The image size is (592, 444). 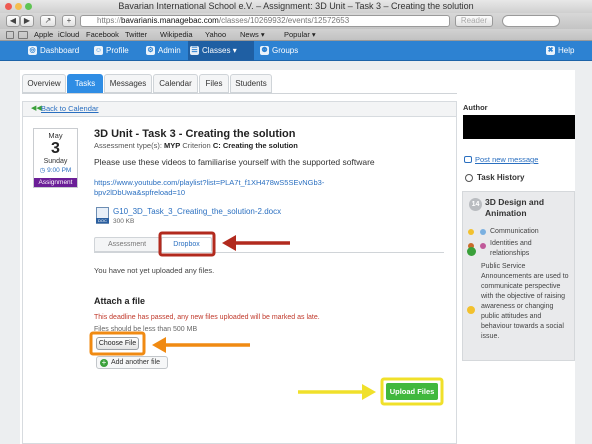 I want to click on choose-file-highlight-box, so click(x=117, y=343).